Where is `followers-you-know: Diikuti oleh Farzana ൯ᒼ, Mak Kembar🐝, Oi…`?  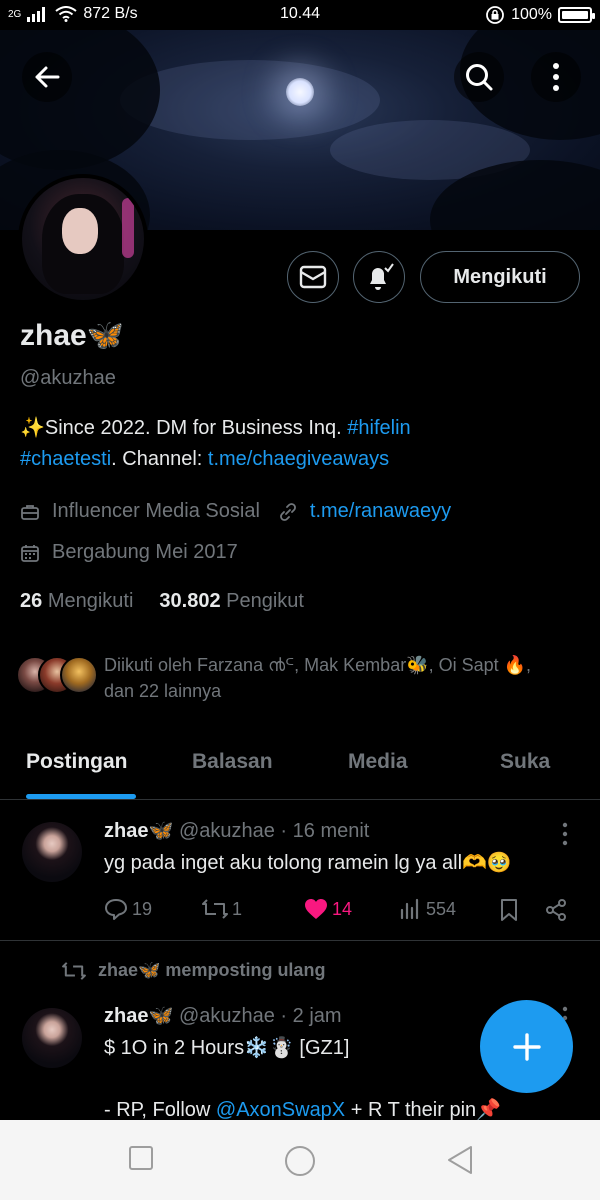
followers-you-know: Diikuti oleh Farzana ൯ᒼ, Mak Kembar🐝, Oi… is located at coordinates (295, 678).